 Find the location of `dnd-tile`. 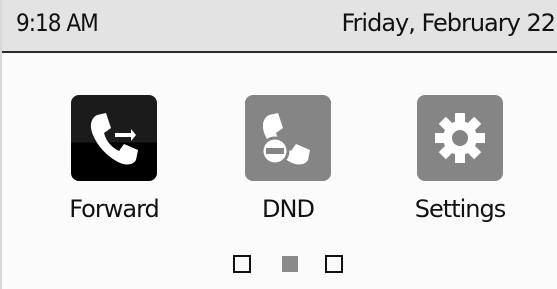

dnd-tile is located at coordinates (288, 138).